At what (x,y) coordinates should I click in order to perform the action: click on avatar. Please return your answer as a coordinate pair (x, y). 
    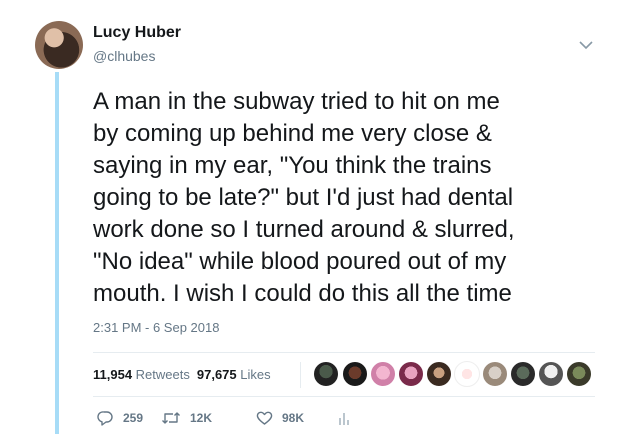
    Looking at the image, I should click on (59, 45).